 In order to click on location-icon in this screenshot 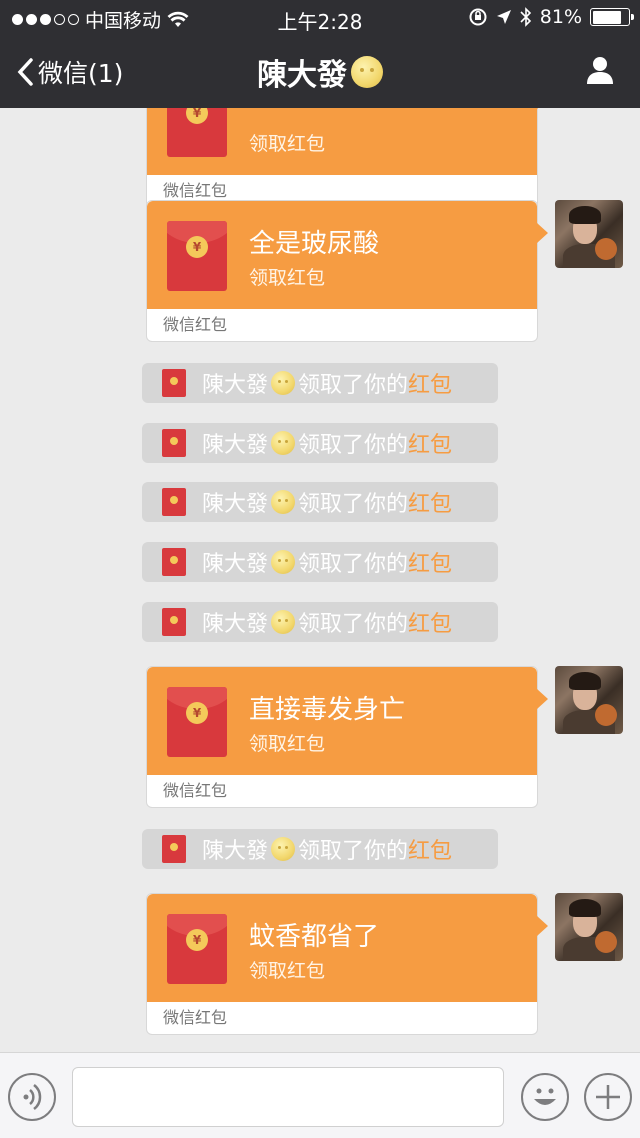, I will do `click(503, 17)`.